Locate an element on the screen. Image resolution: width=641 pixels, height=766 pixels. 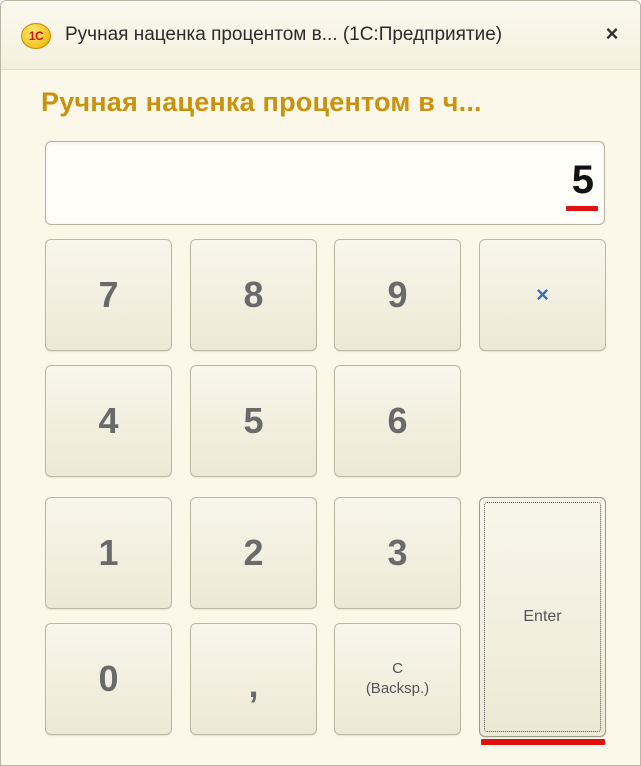
backspace-label-line2: (Backsp.) is located at coordinates (397, 688).